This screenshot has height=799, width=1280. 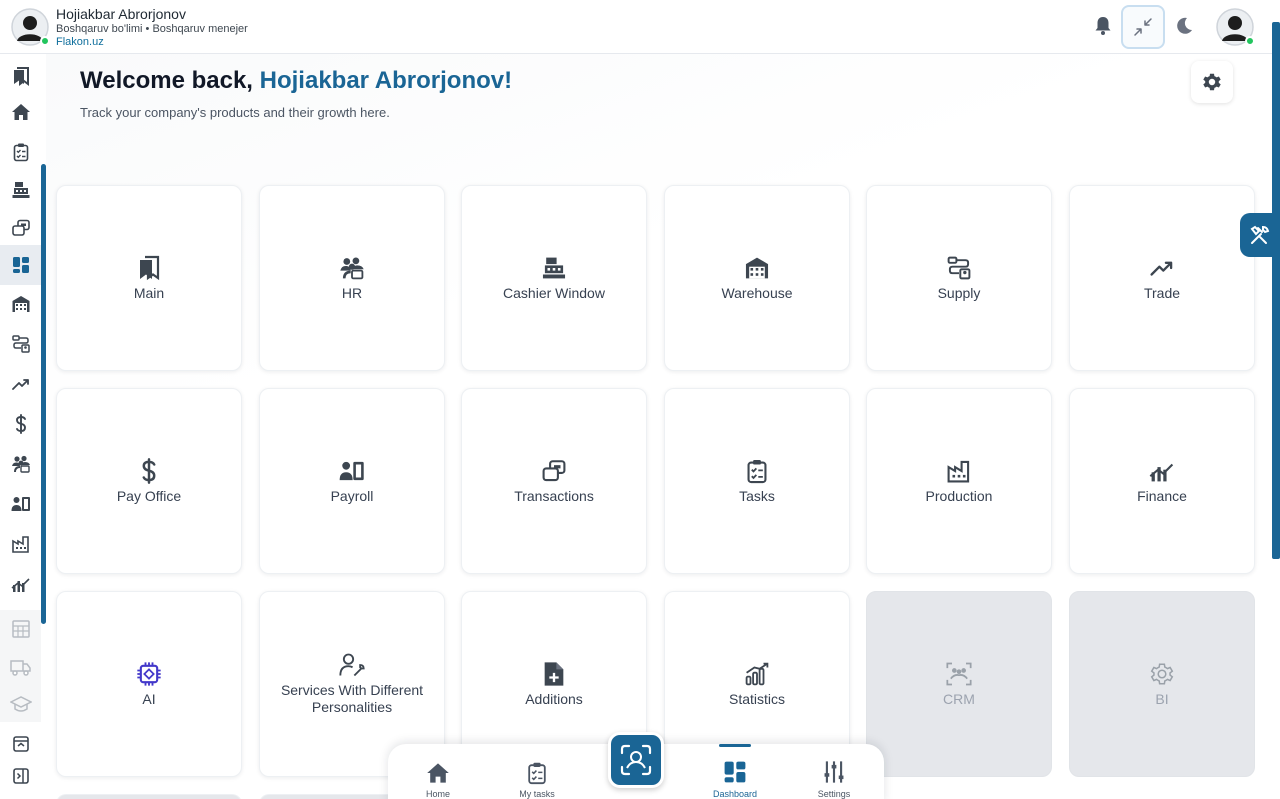 I want to click on card-label: Cashier Window, so click(x=554, y=292).